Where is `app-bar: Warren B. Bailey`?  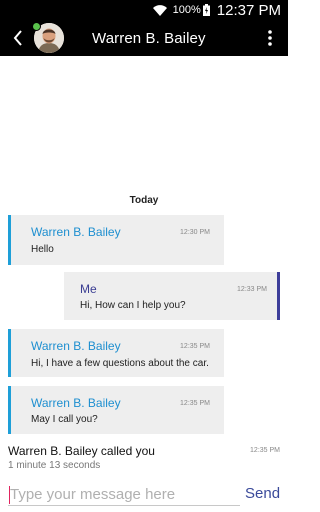
app-bar: Warren B. Bailey is located at coordinates (144, 38).